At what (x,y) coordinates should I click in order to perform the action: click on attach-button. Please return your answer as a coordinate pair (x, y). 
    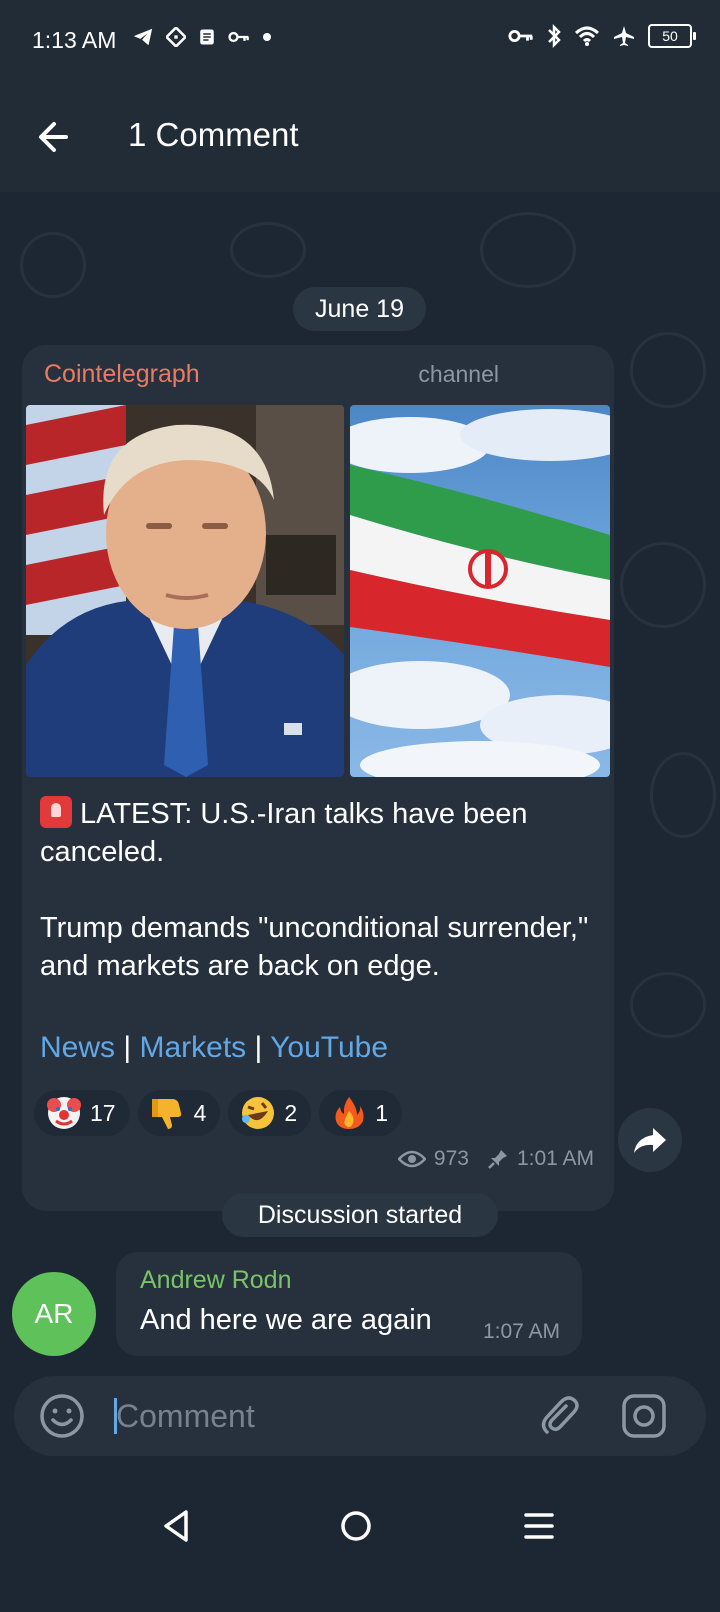
    Looking at the image, I should click on (560, 1416).